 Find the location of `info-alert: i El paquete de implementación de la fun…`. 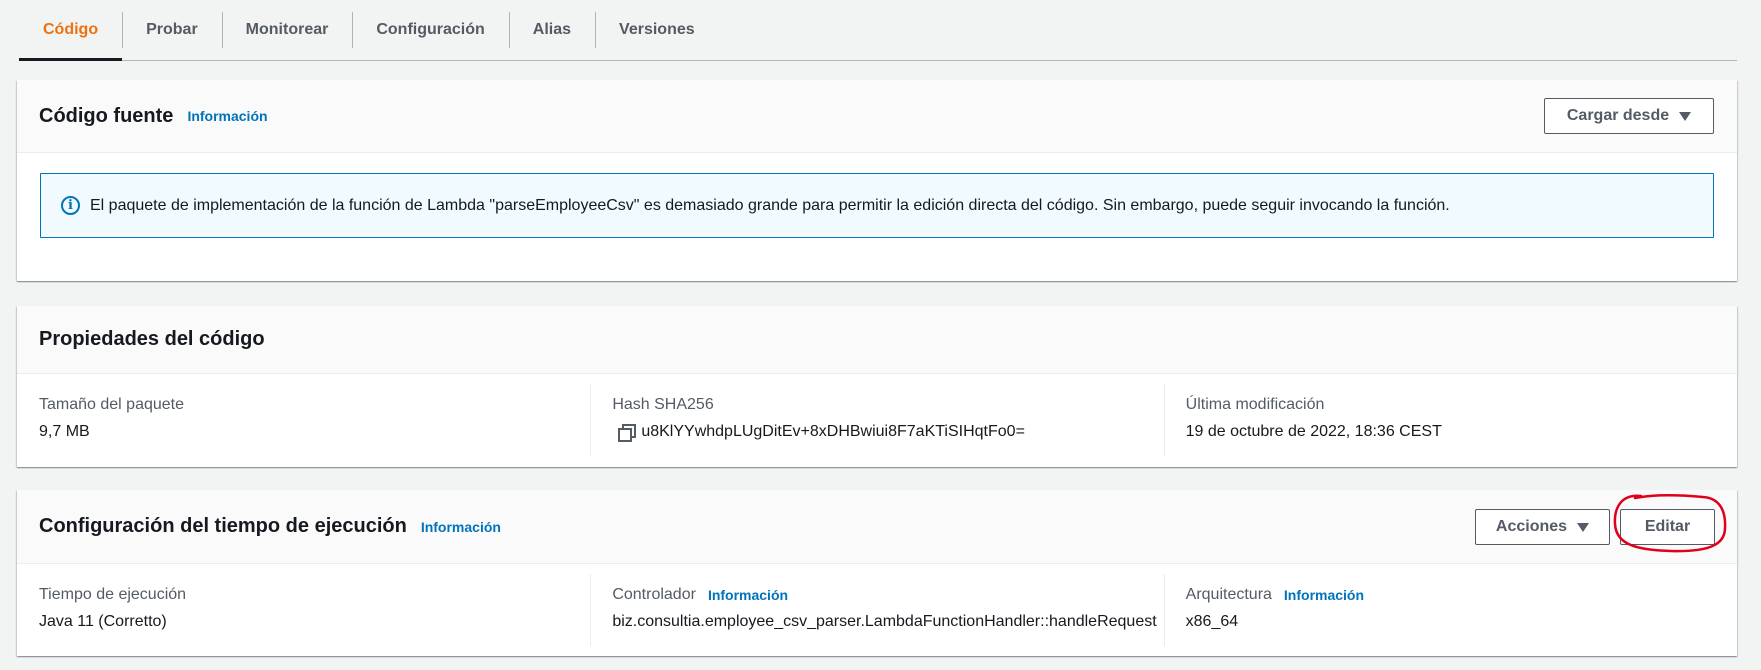

info-alert: i El paquete de implementación de la fun… is located at coordinates (877, 205).